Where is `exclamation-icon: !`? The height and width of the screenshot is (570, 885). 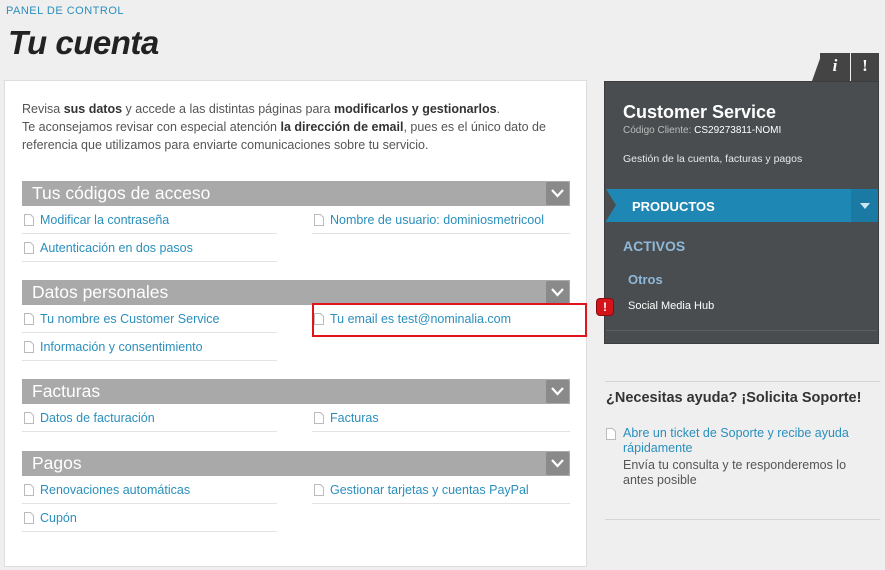
exclamation-icon: ! is located at coordinates (865, 65).